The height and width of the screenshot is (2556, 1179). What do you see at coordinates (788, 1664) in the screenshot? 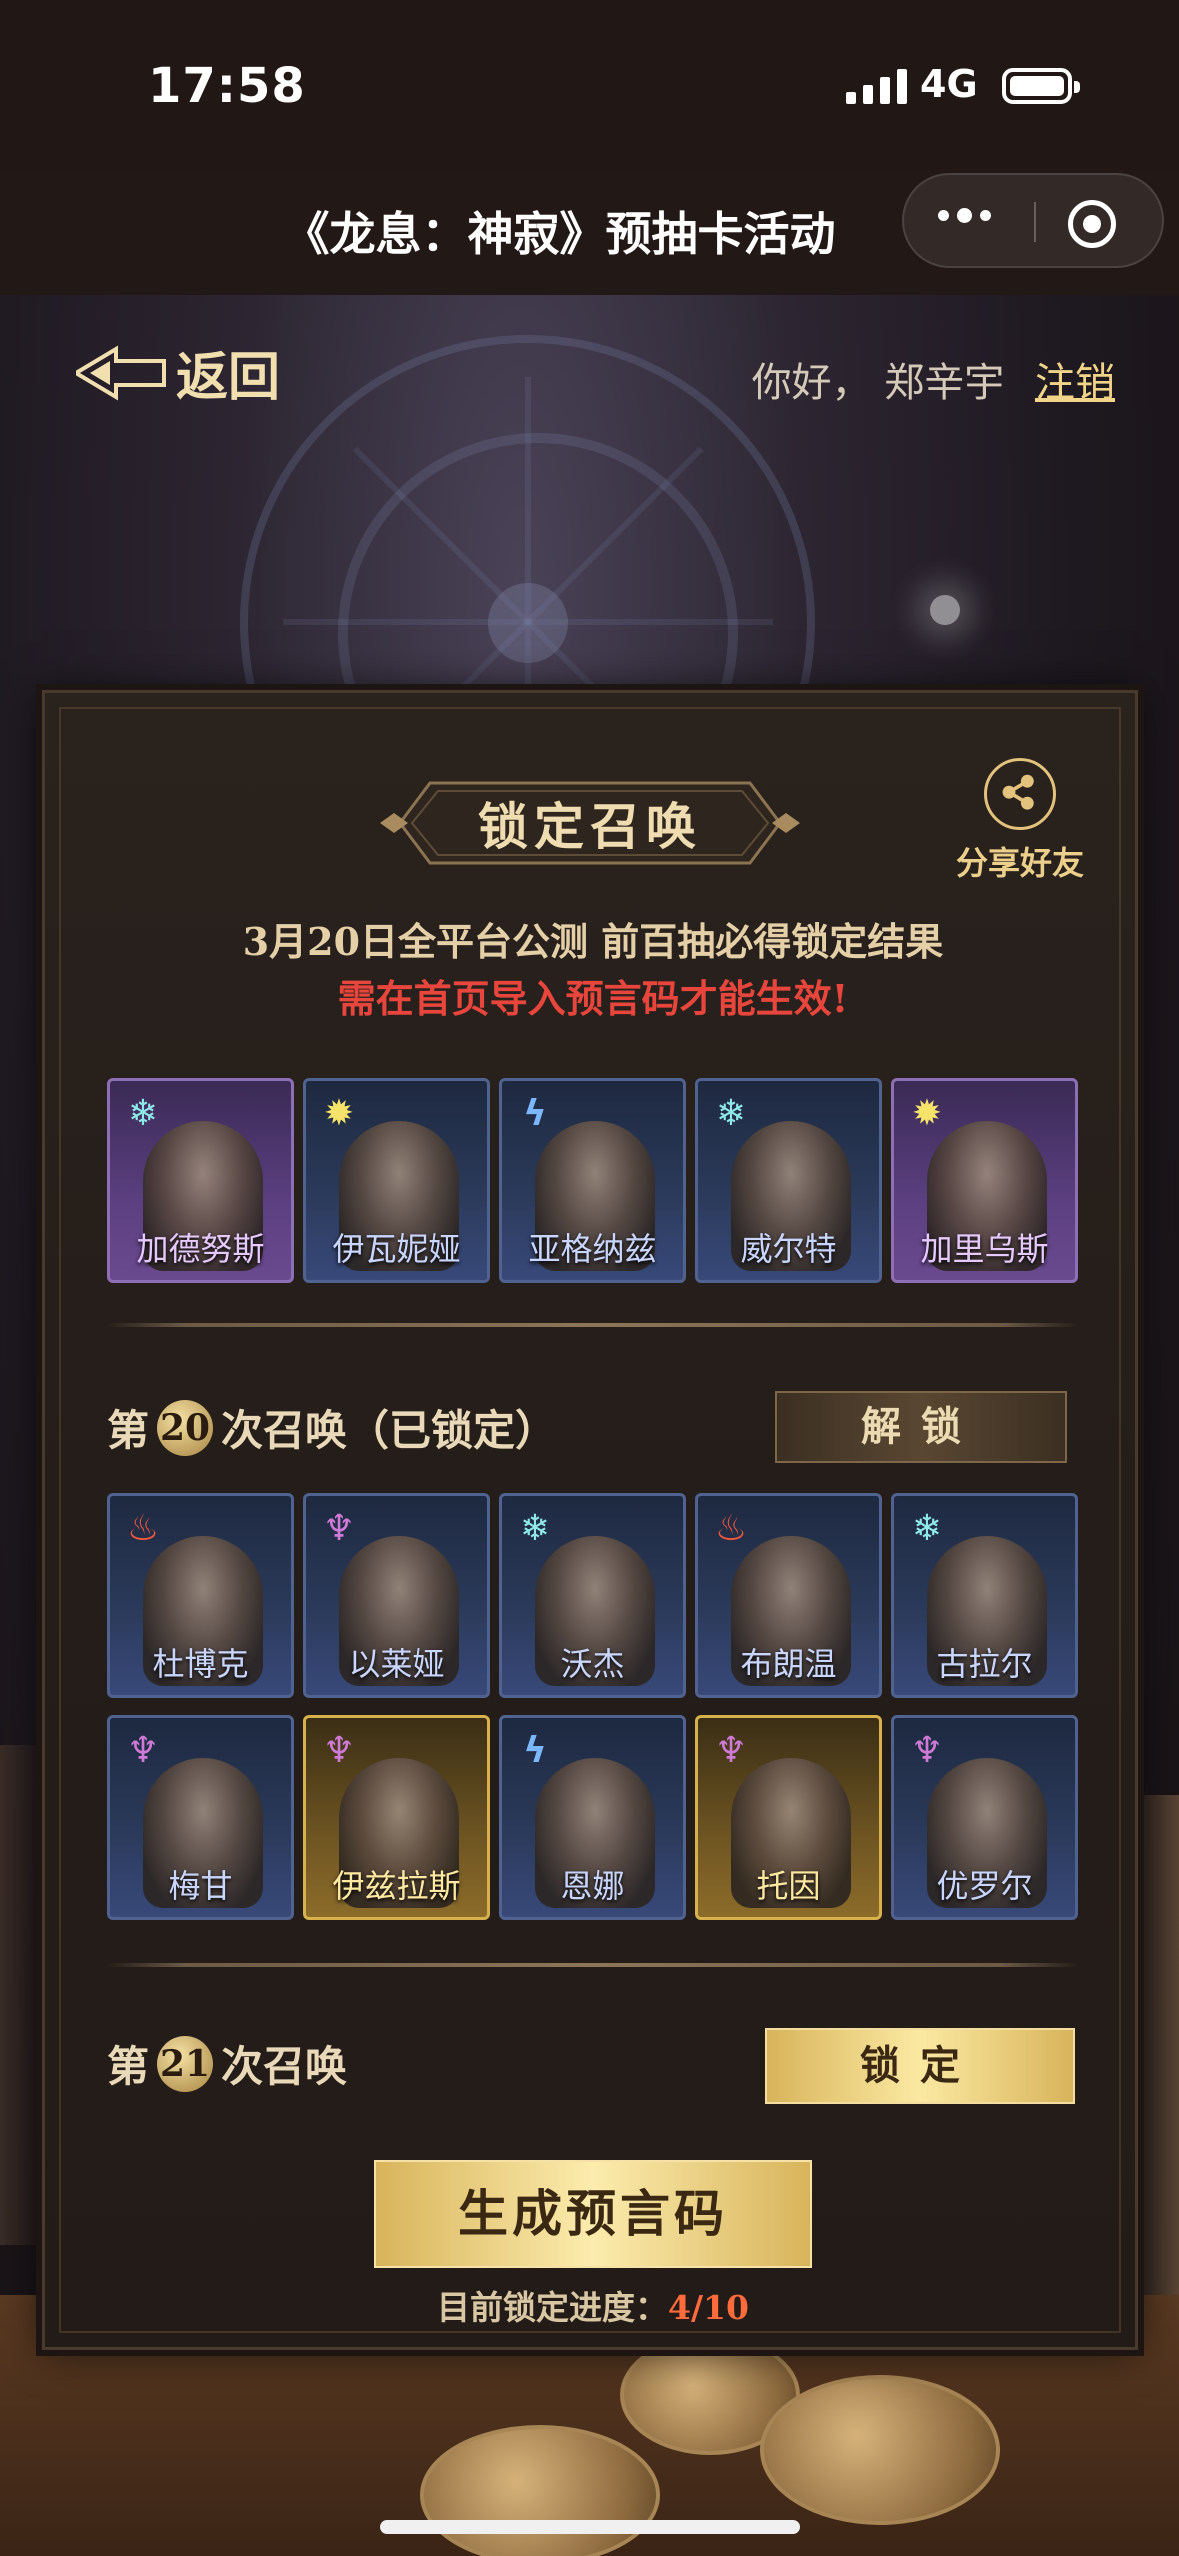
I see `hero-name: 布朗温` at bounding box center [788, 1664].